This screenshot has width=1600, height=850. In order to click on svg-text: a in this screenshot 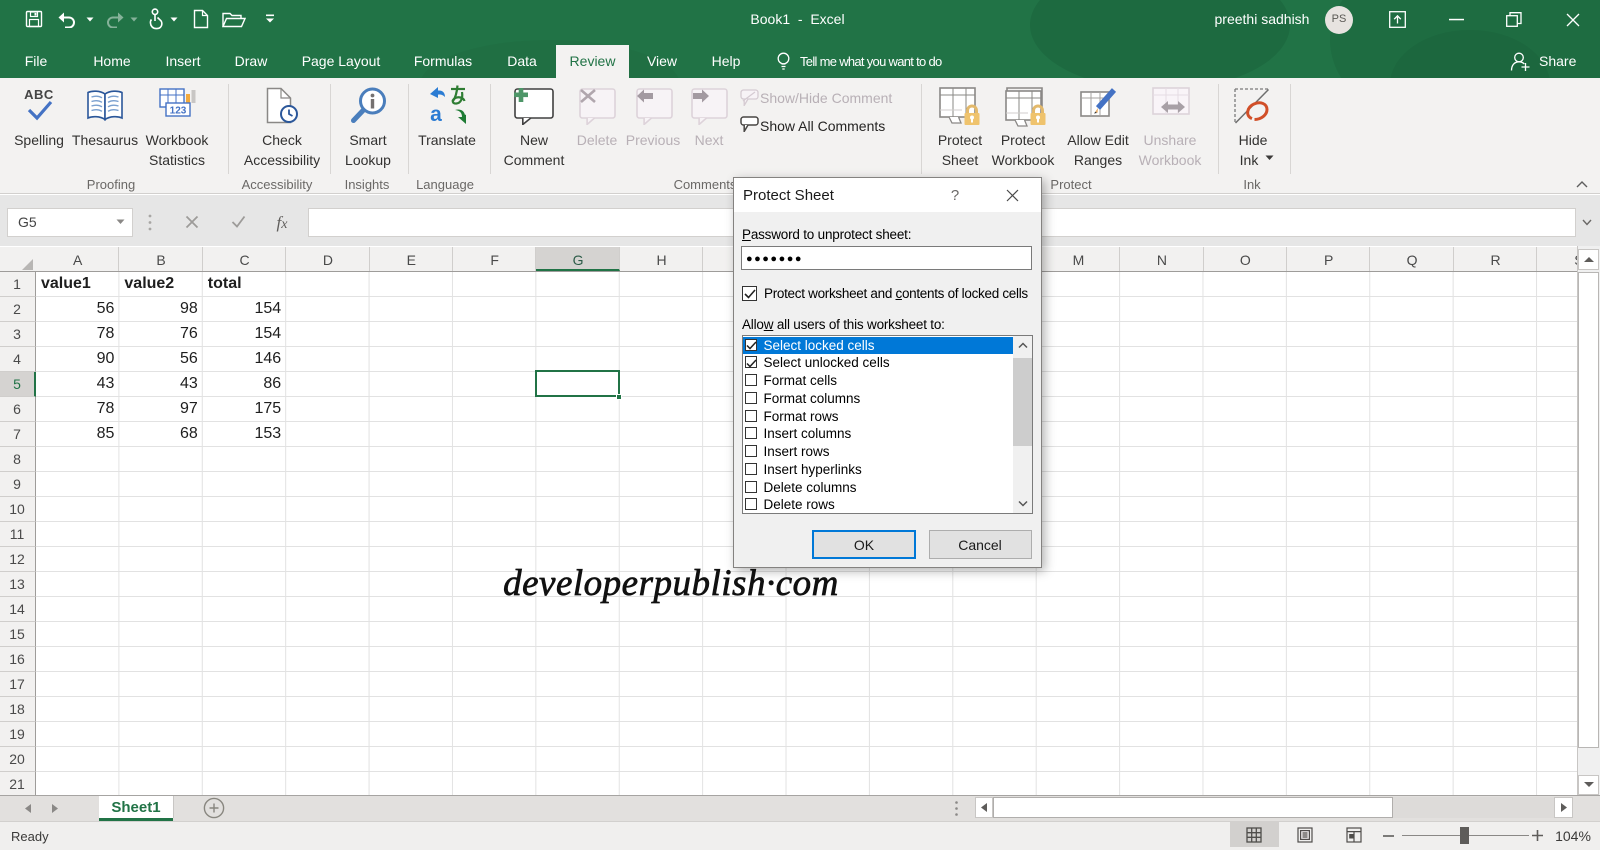, I will do `click(436, 114)`.